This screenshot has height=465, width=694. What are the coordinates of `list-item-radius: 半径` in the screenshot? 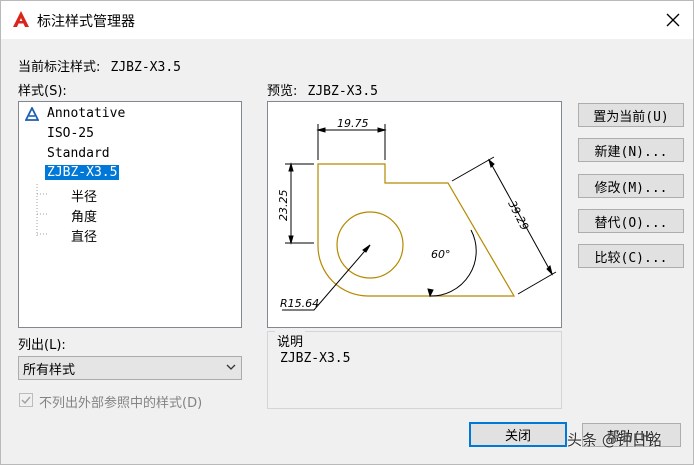 It's located at (84, 195).